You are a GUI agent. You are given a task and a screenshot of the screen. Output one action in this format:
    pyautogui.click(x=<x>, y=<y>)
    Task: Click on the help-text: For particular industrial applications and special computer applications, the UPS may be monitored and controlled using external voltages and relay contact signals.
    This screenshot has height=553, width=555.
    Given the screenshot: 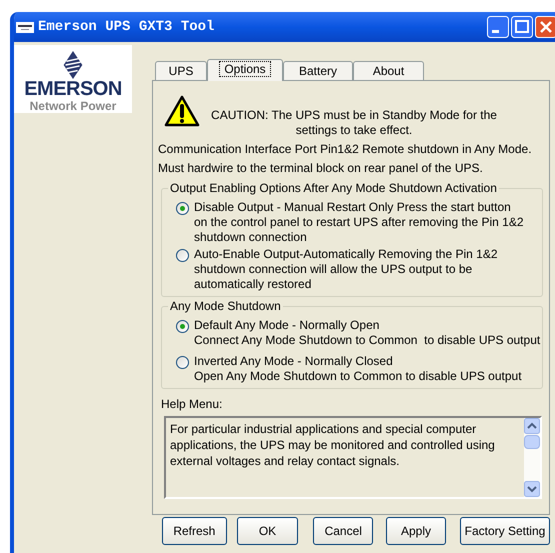 What is the action you would take?
    pyautogui.click(x=332, y=445)
    